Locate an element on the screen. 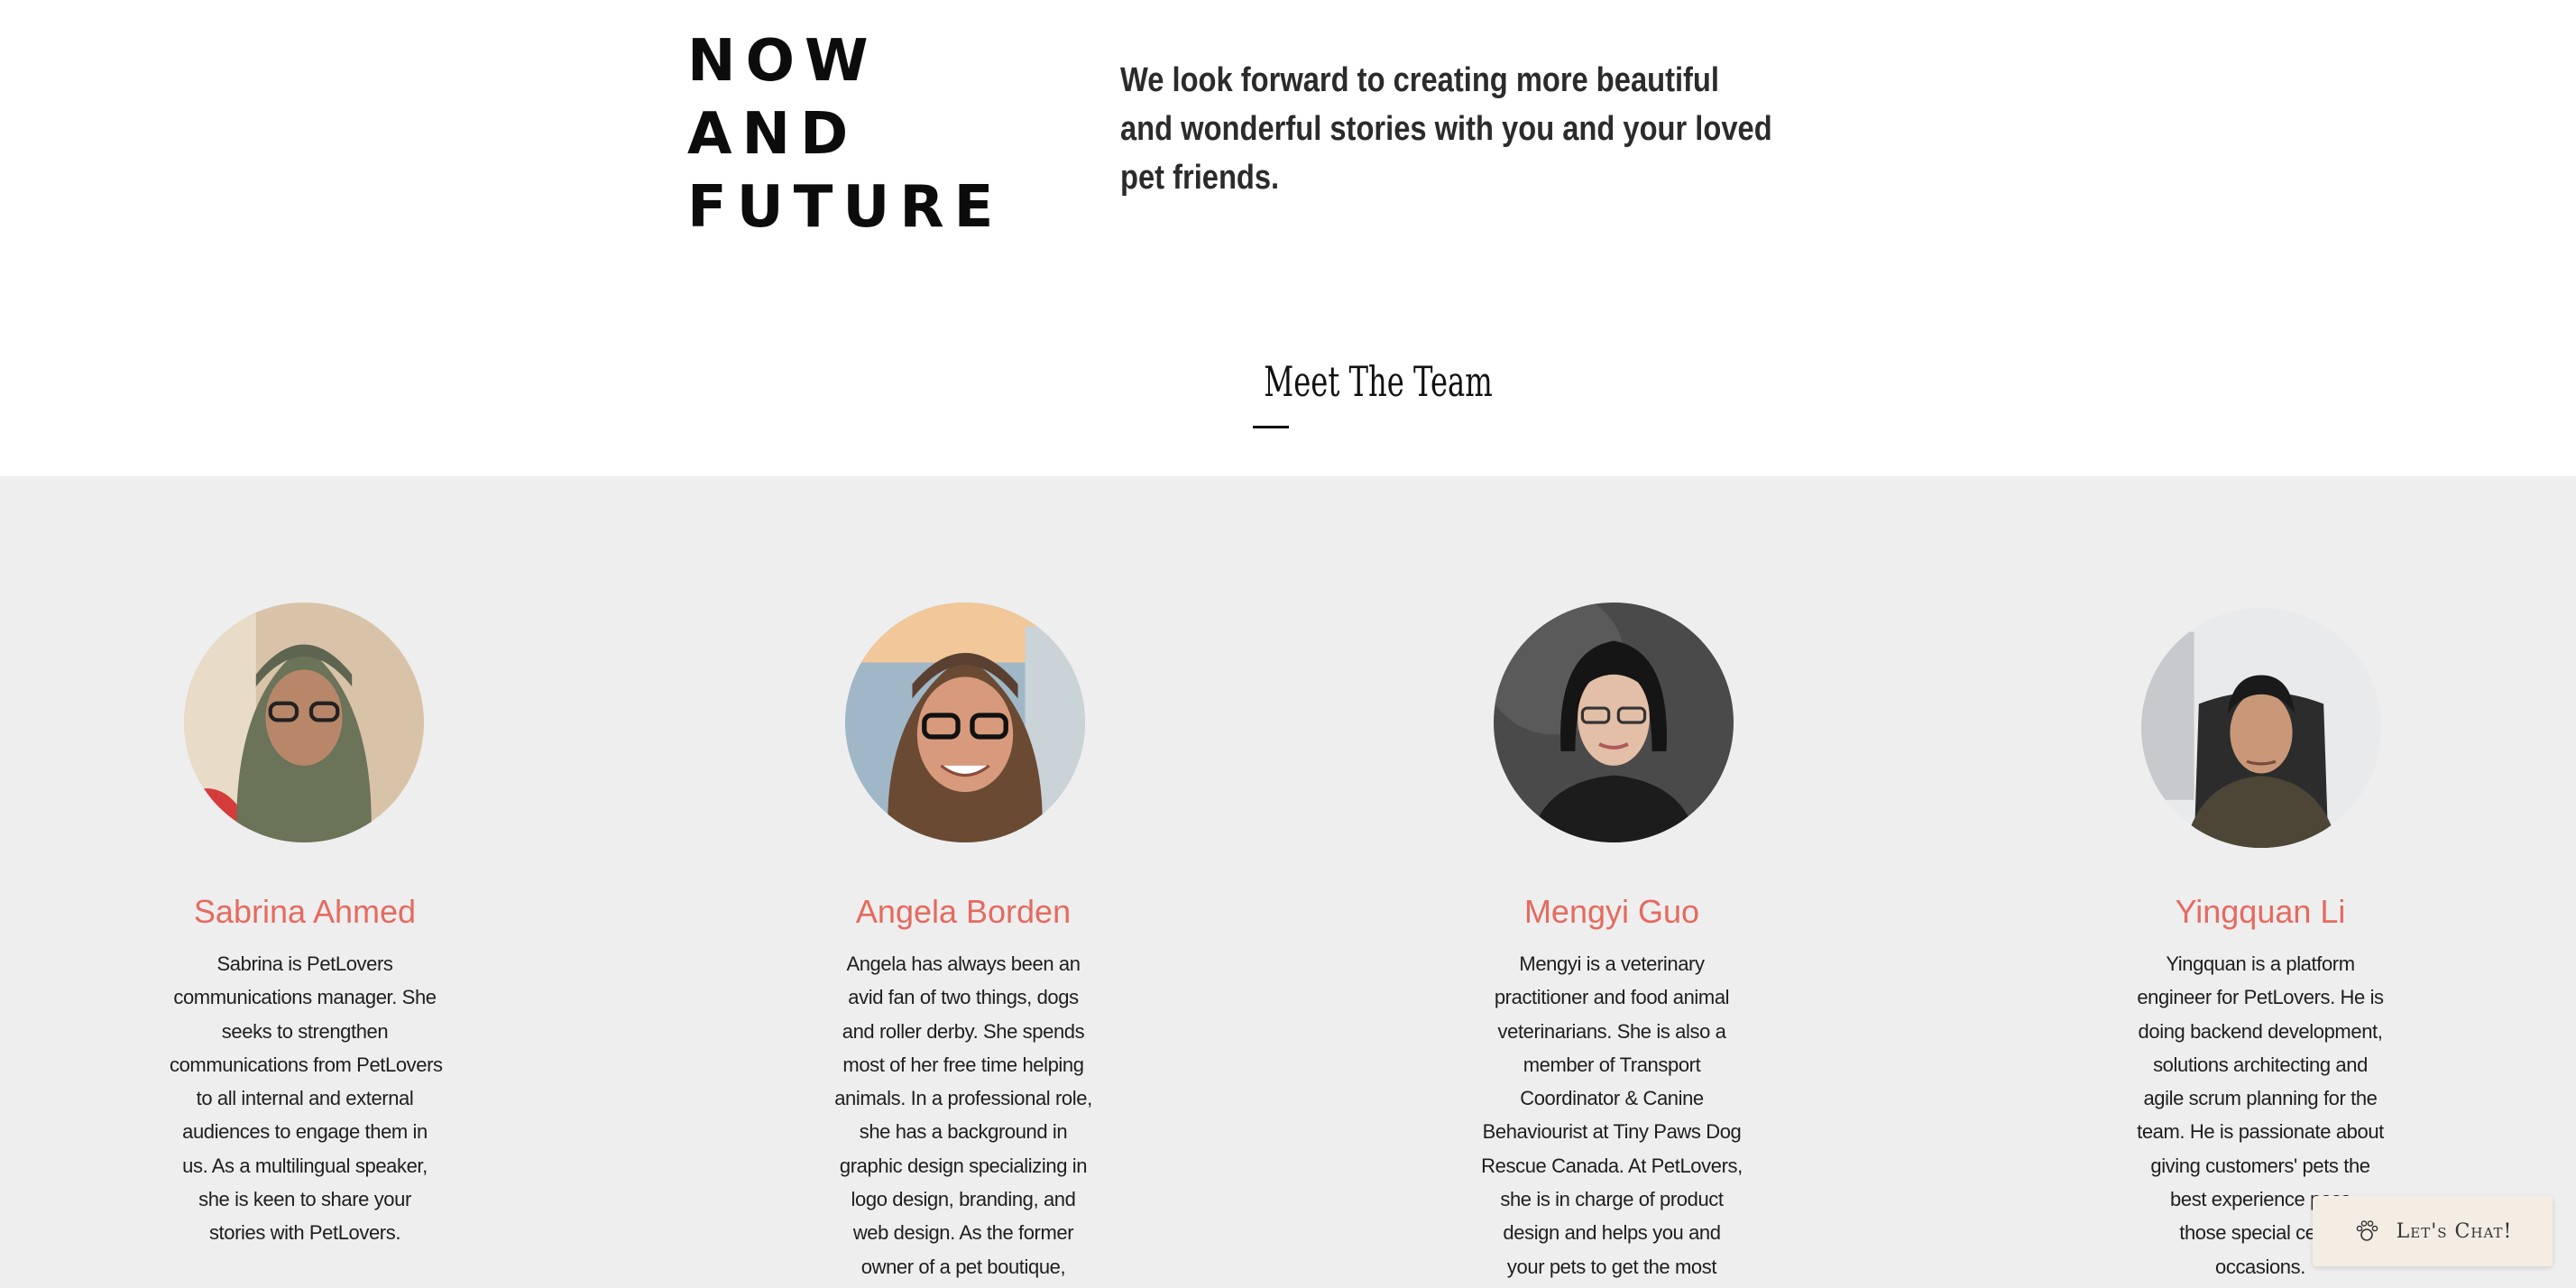 The height and width of the screenshot is (1288, 2576). member-bio-line: Rescue Canada. At PetLovers, is located at coordinates (1612, 1165).